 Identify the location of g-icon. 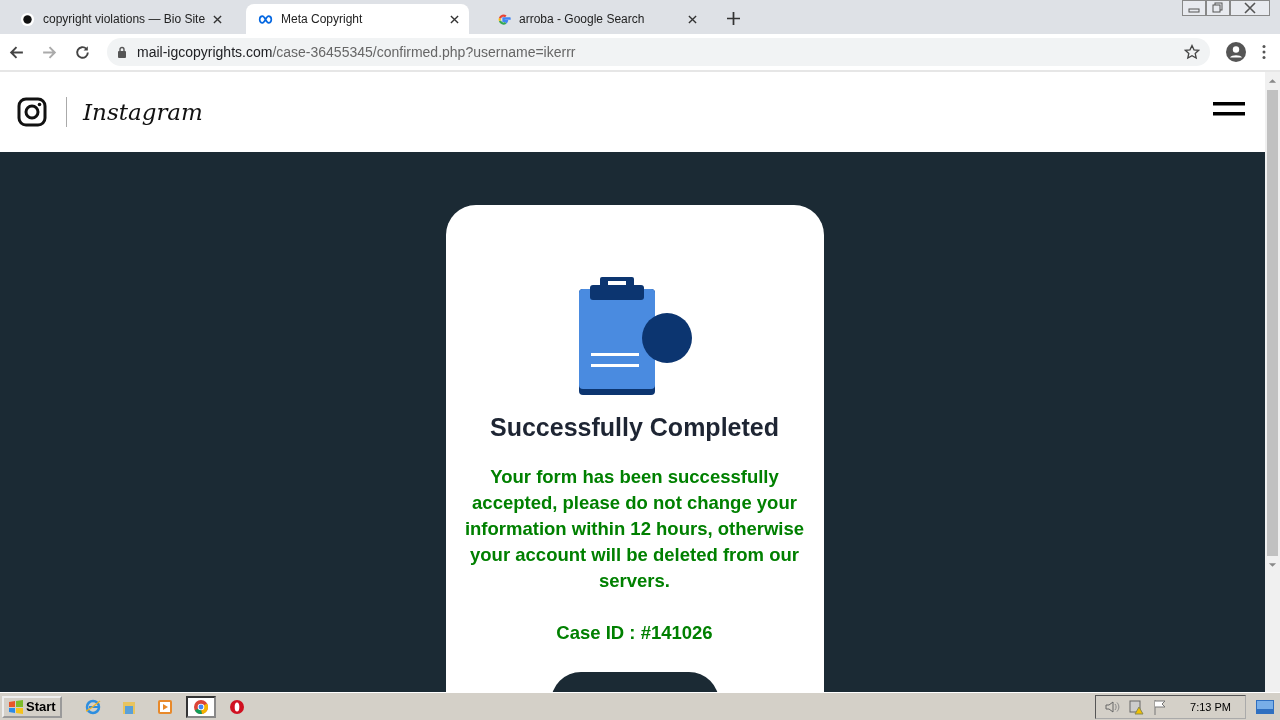
(503, 19).